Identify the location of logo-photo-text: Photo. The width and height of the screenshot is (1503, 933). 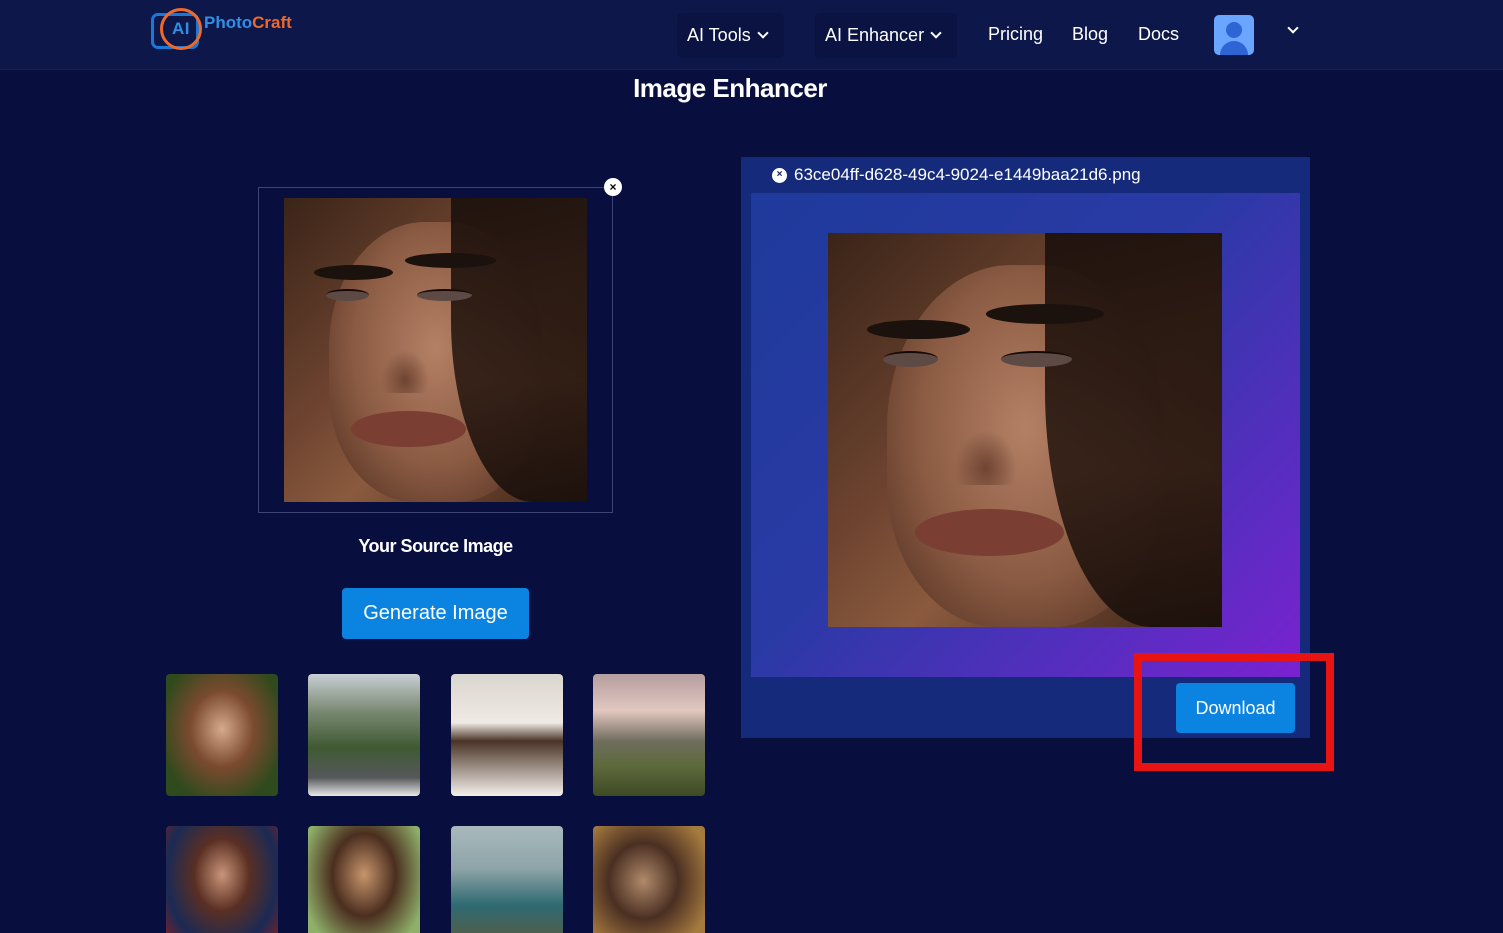
(228, 22).